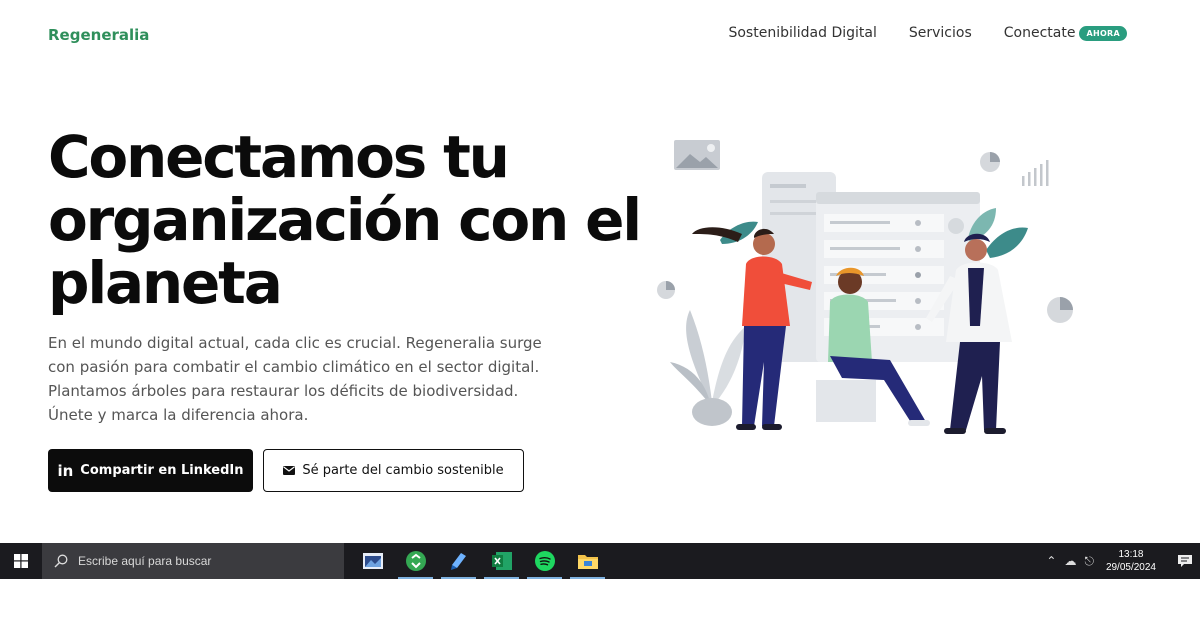 The width and height of the screenshot is (1200, 630). I want to click on image-viewer-icon, so click(372, 561).